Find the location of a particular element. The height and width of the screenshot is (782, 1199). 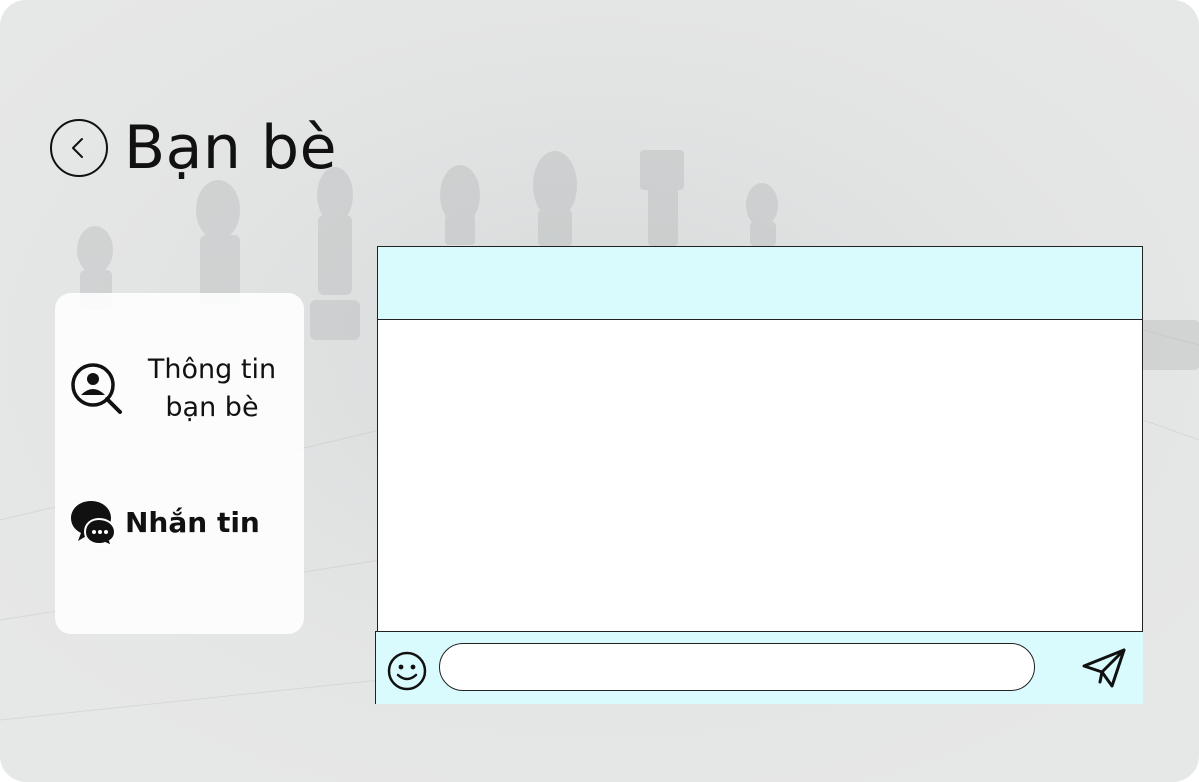

user-search-icon is located at coordinates (96, 388).